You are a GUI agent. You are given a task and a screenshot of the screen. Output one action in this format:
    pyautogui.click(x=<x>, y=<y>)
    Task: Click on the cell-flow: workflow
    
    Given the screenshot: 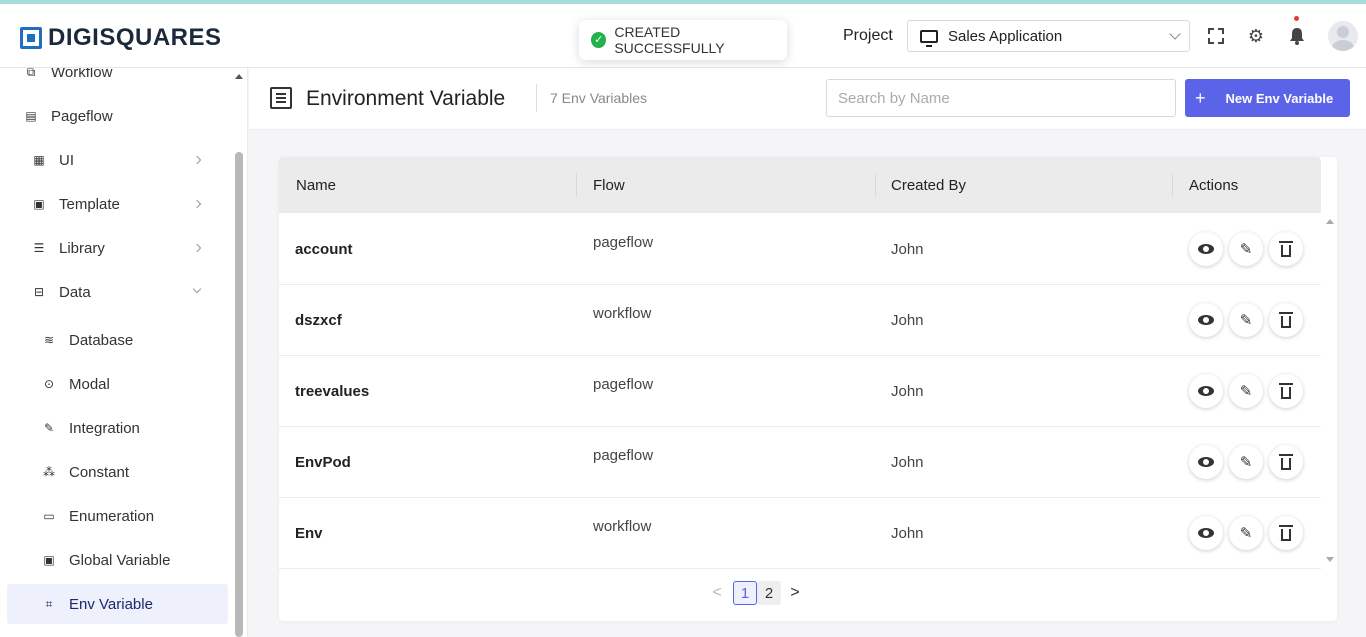 What is the action you would take?
    pyautogui.click(x=622, y=526)
    